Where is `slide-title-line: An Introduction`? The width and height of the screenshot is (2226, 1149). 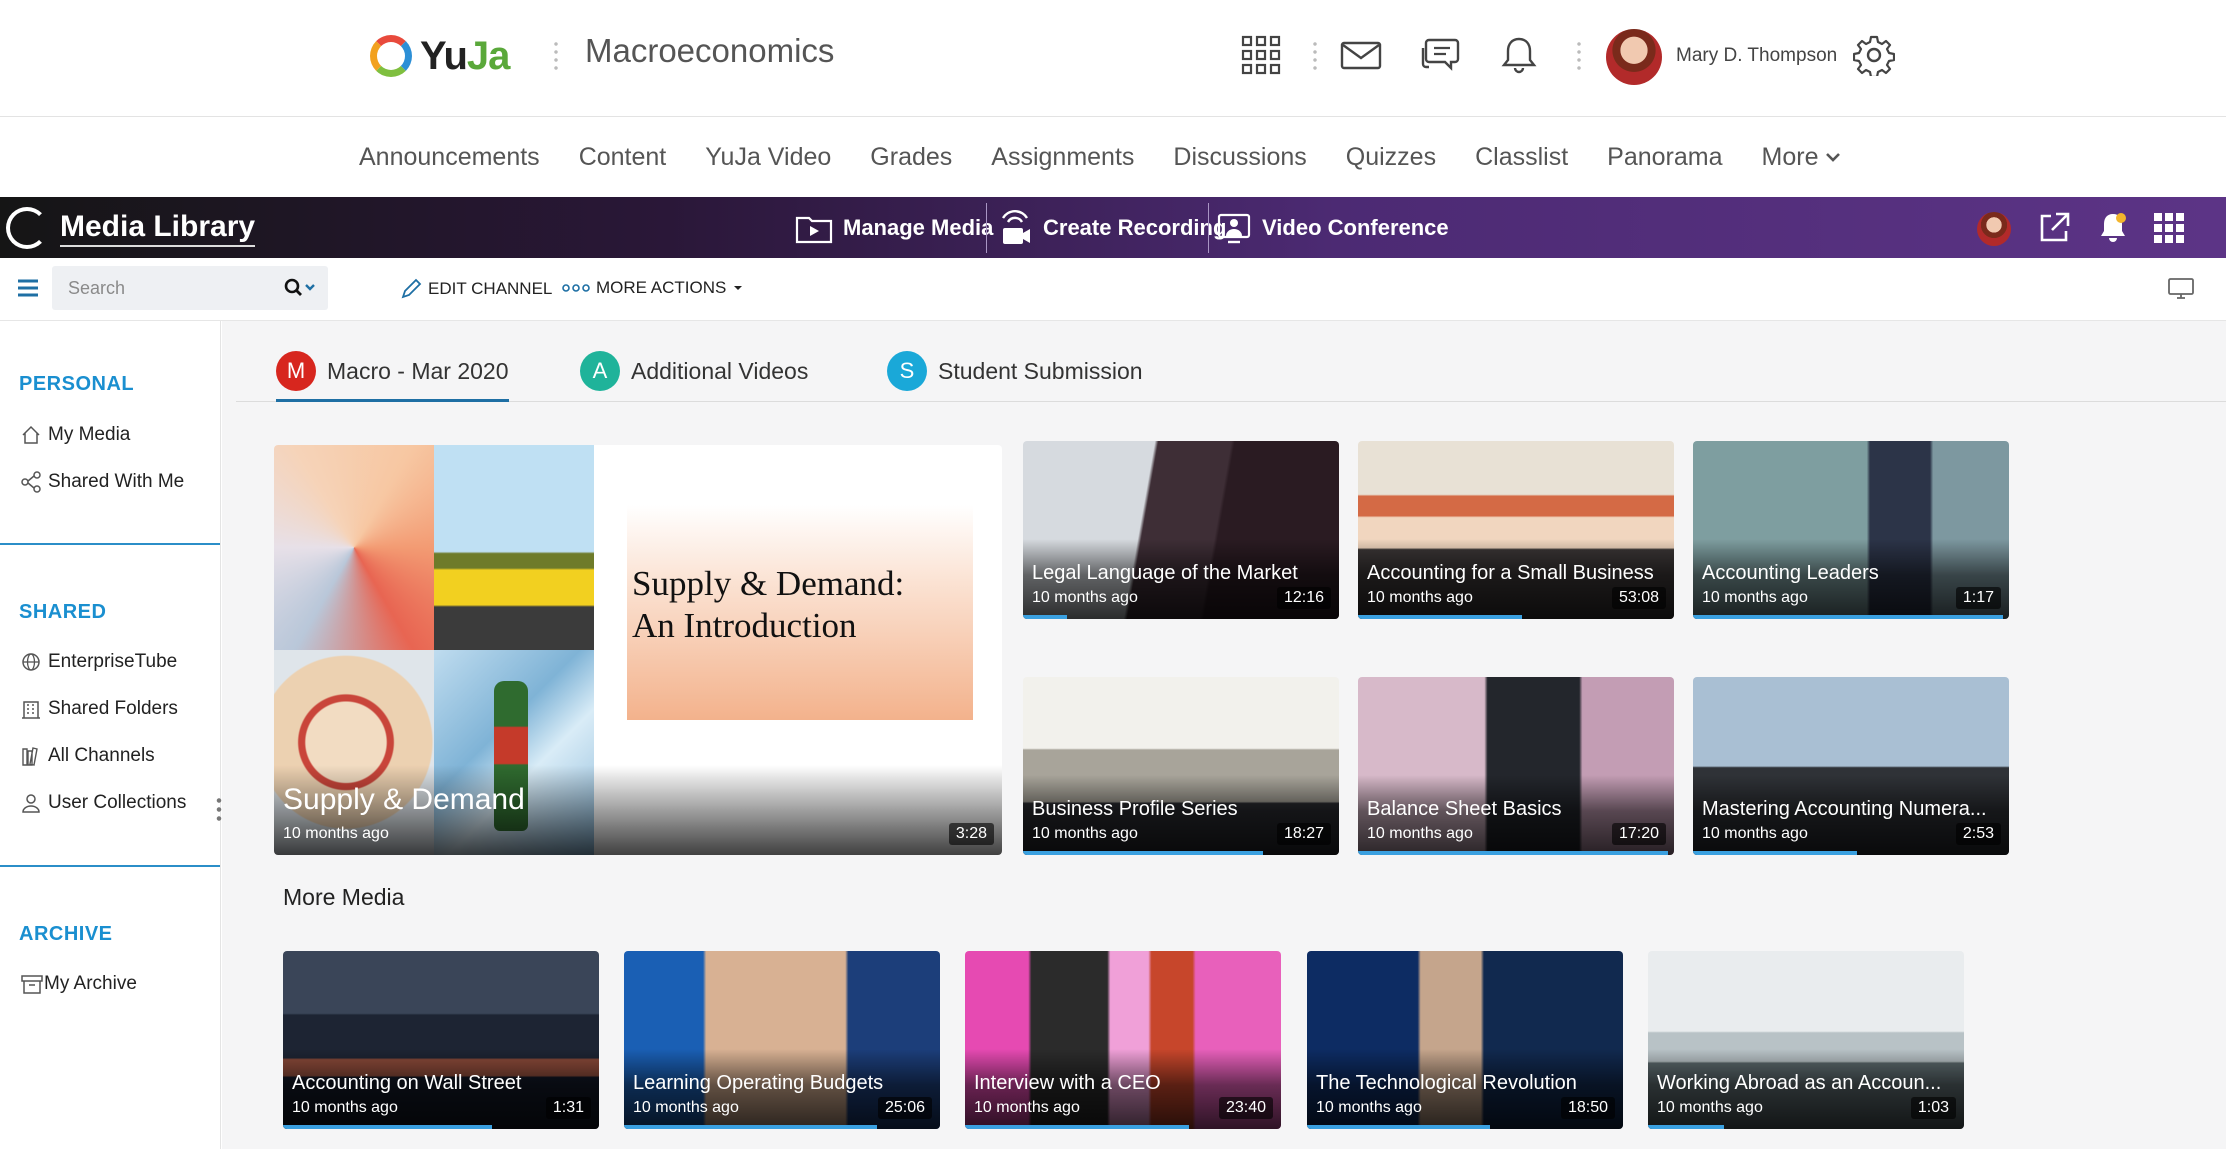
slide-title-line: An Introduction is located at coordinates (744, 625).